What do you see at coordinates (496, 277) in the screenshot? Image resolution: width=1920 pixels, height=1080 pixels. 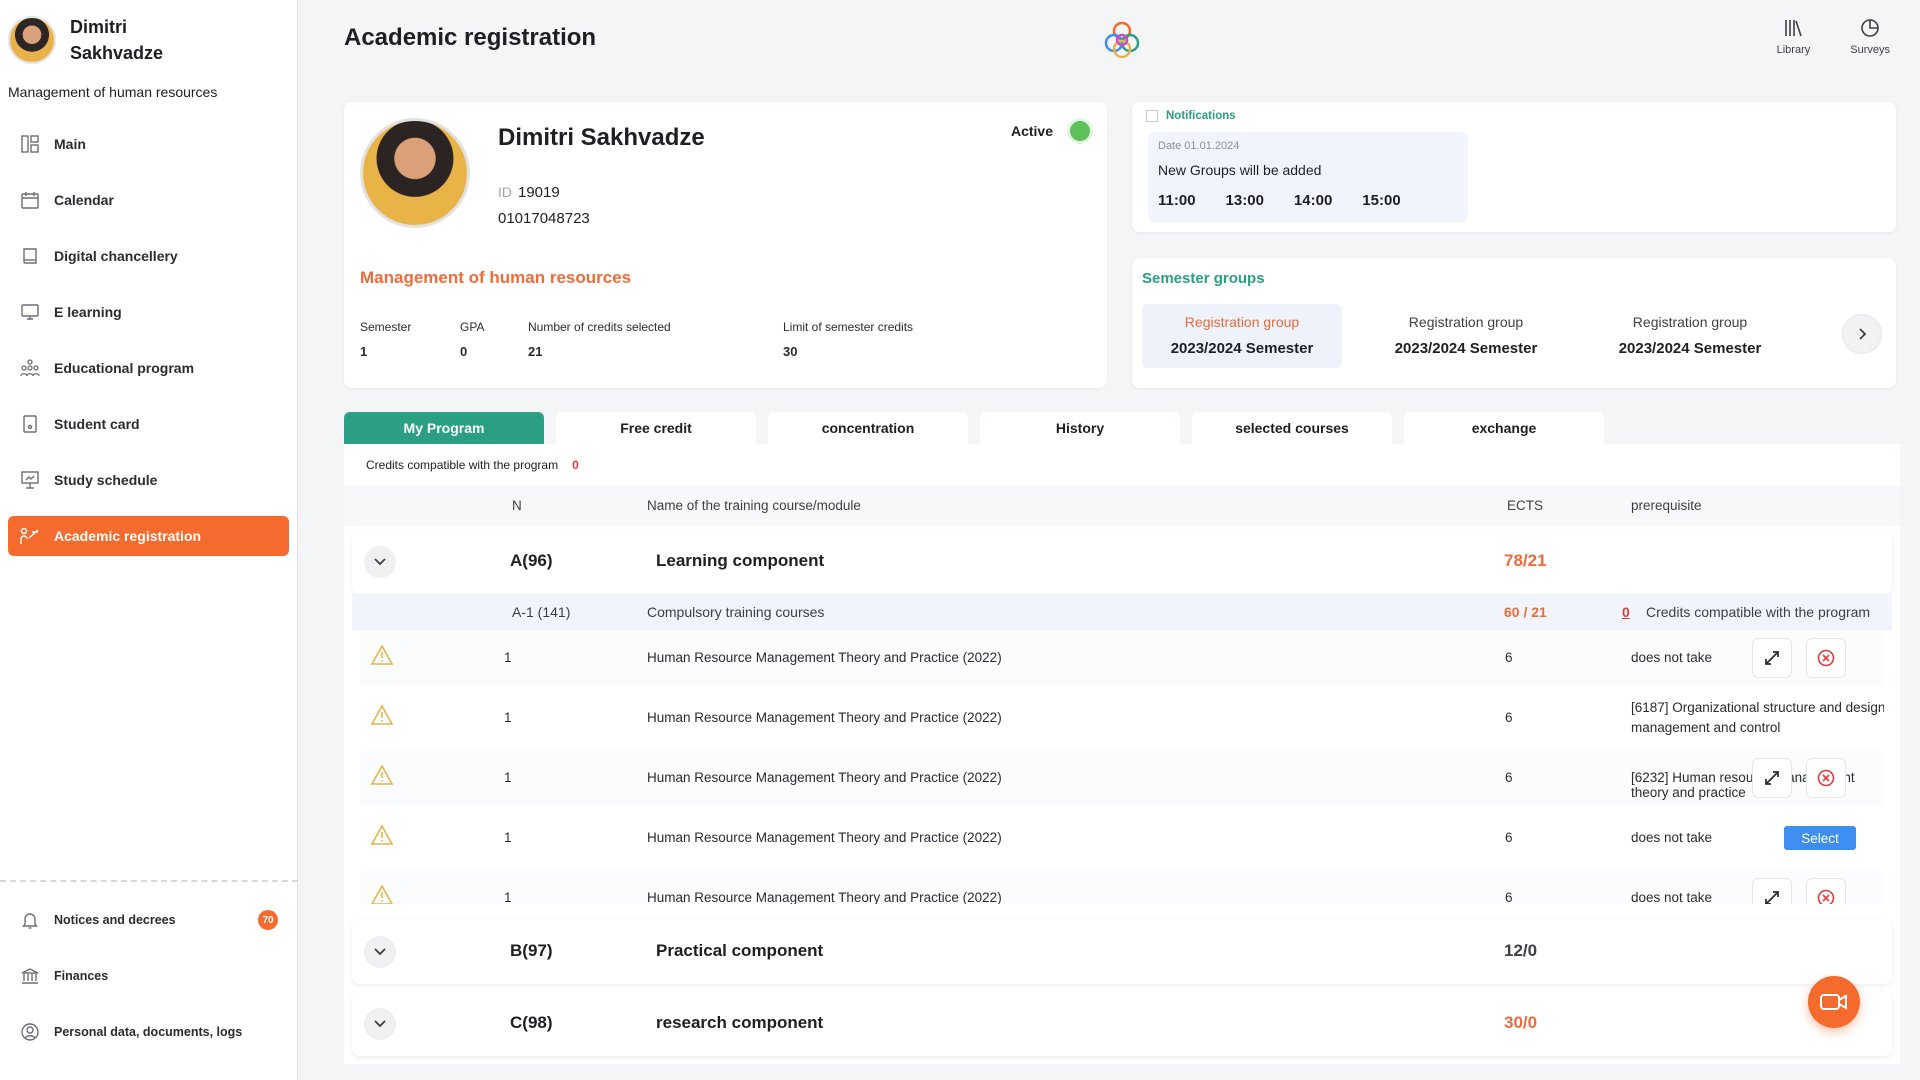 I see `profile-department: Management of human resources` at bounding box center [496, 277].